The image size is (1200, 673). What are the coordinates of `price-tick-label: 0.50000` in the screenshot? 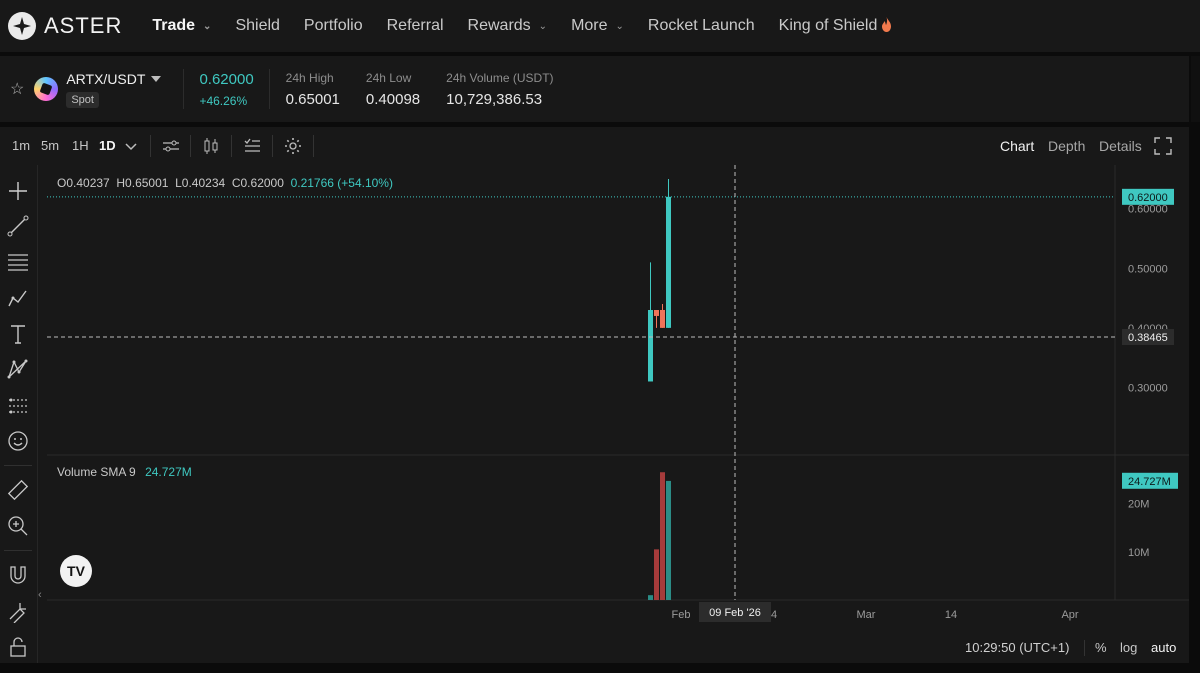 It's located at (1148, 269).